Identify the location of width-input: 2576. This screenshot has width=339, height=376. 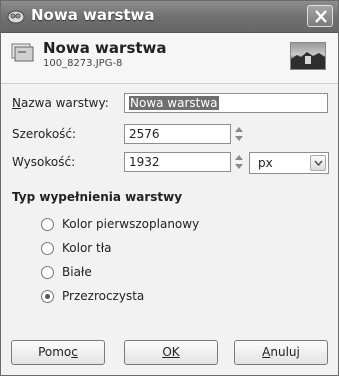
(177, 134).